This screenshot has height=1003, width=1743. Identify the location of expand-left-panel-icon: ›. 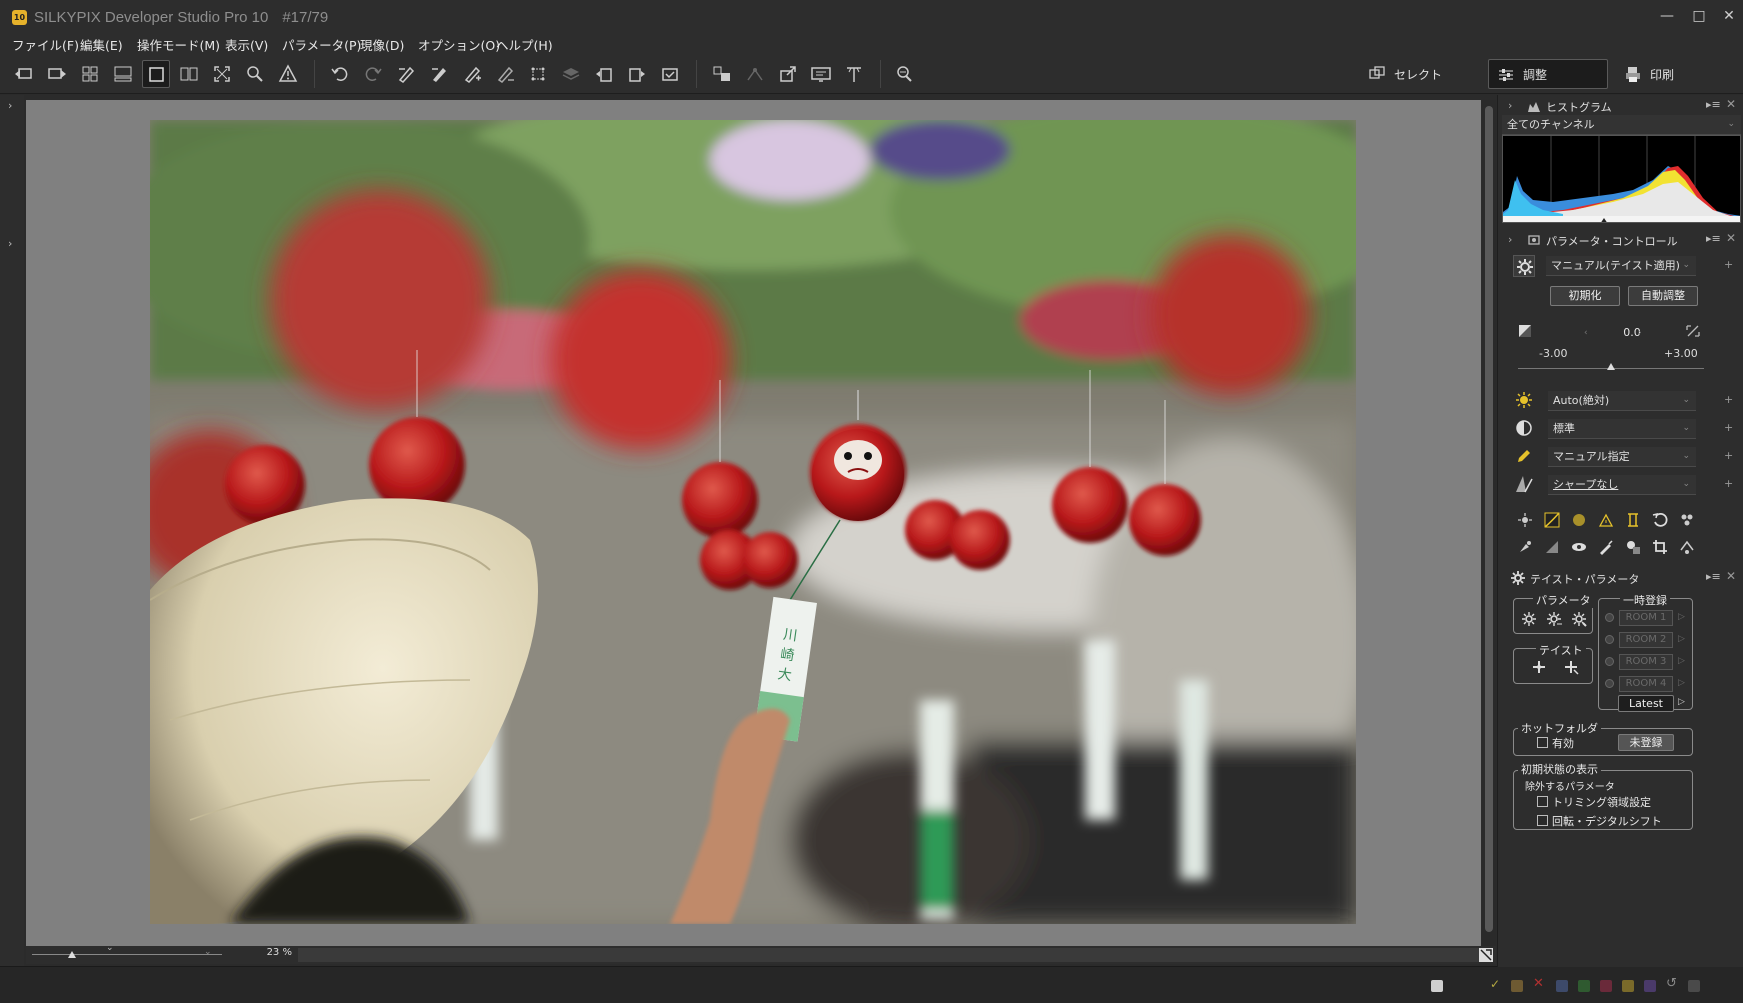
(13, 105).